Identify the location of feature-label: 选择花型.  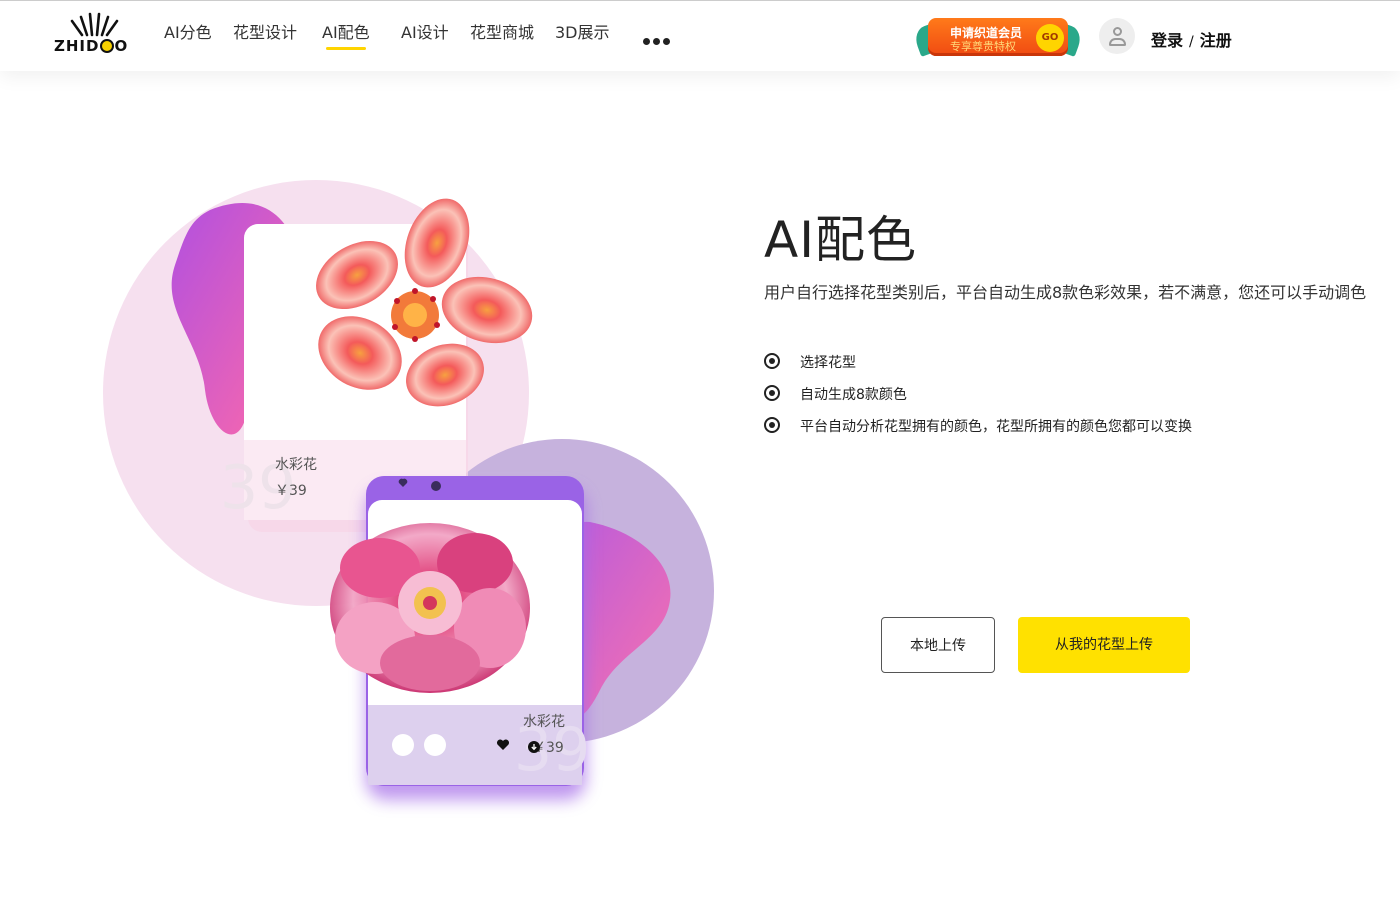
(828, 363).